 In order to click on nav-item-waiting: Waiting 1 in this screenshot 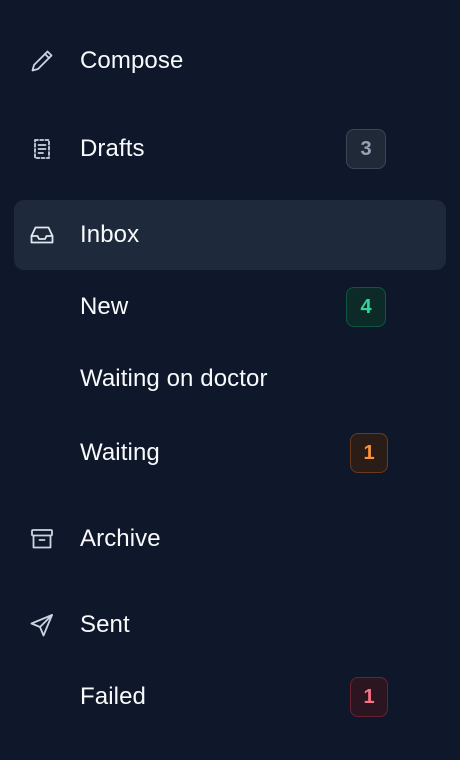, I will do `click(230, 453)`.